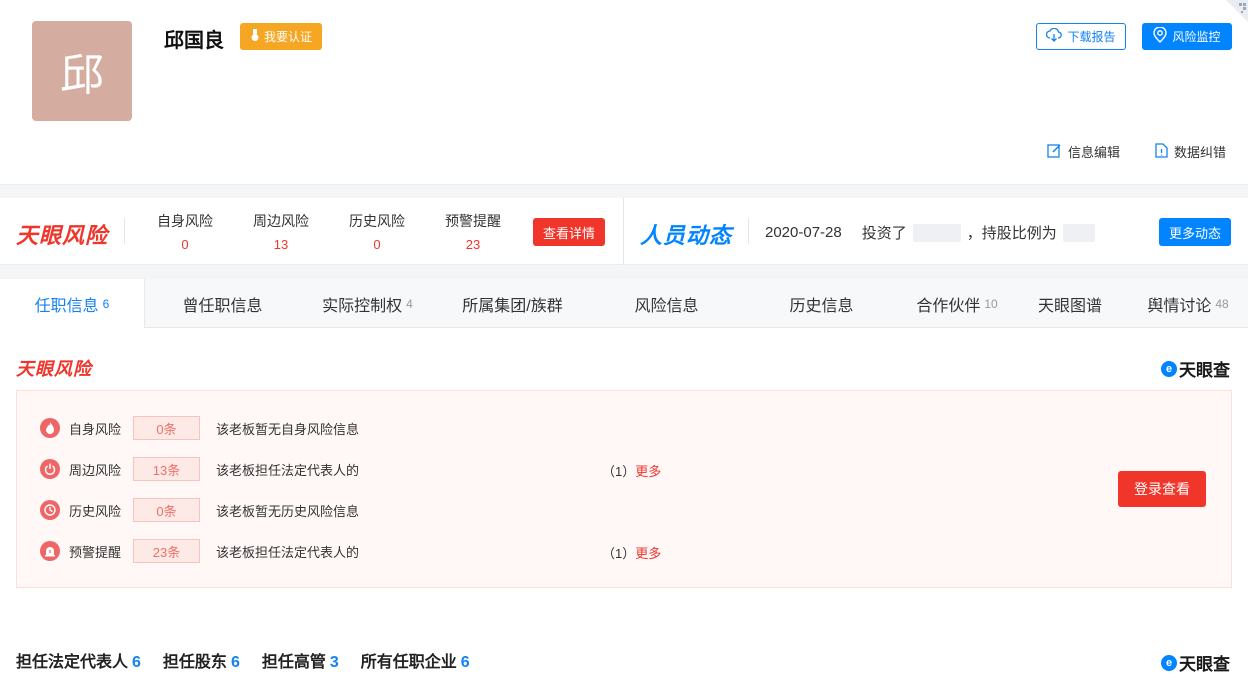 The height and width of the screenshot is (680, 1248). Describe the element at coordinates (1091, 37) in the screenshot. I see `download-label: 下载报告` at that location.